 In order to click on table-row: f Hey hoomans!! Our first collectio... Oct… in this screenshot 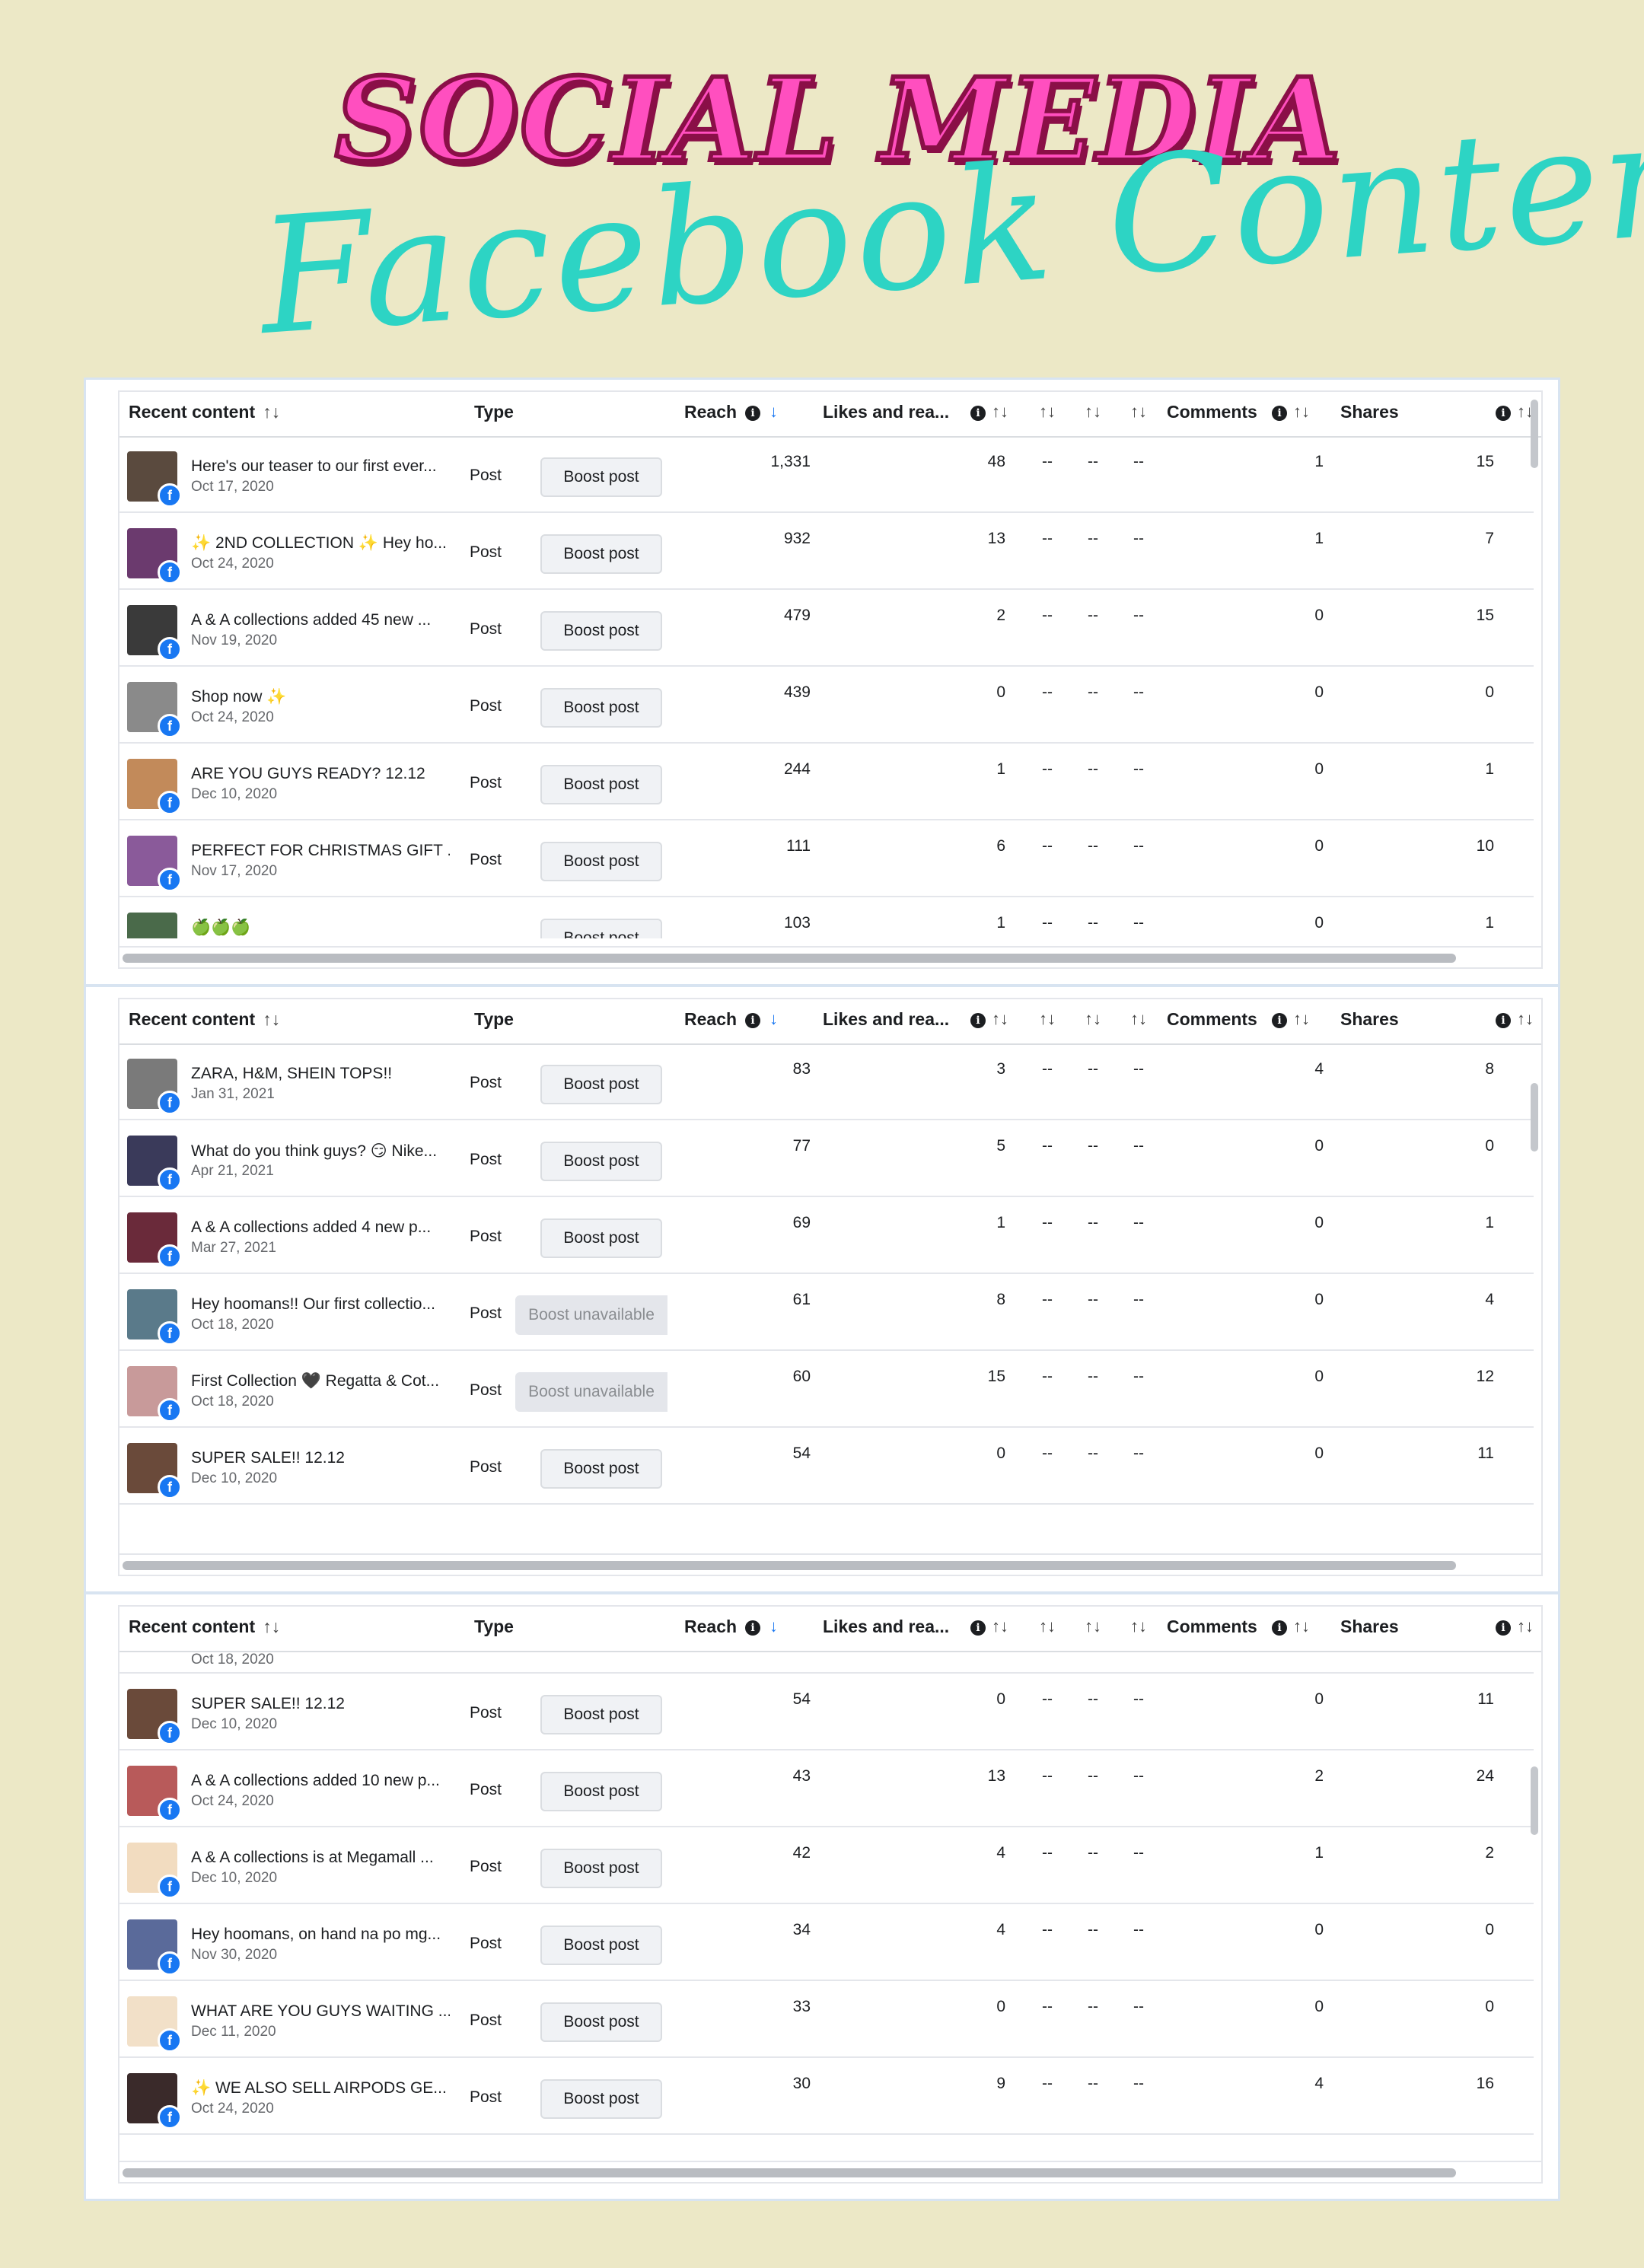, I will do `click(826, 1312)`.